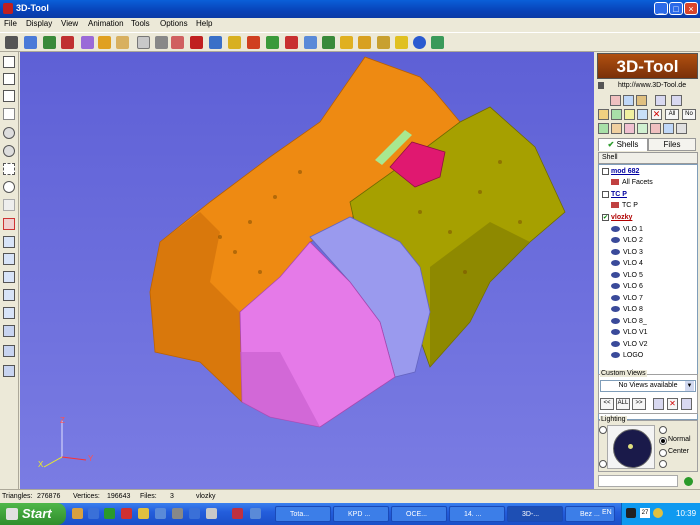  What do you see at coordinates (603, 128) in the screenshot?
I see `check-icon` at bounding box center [603, 128].